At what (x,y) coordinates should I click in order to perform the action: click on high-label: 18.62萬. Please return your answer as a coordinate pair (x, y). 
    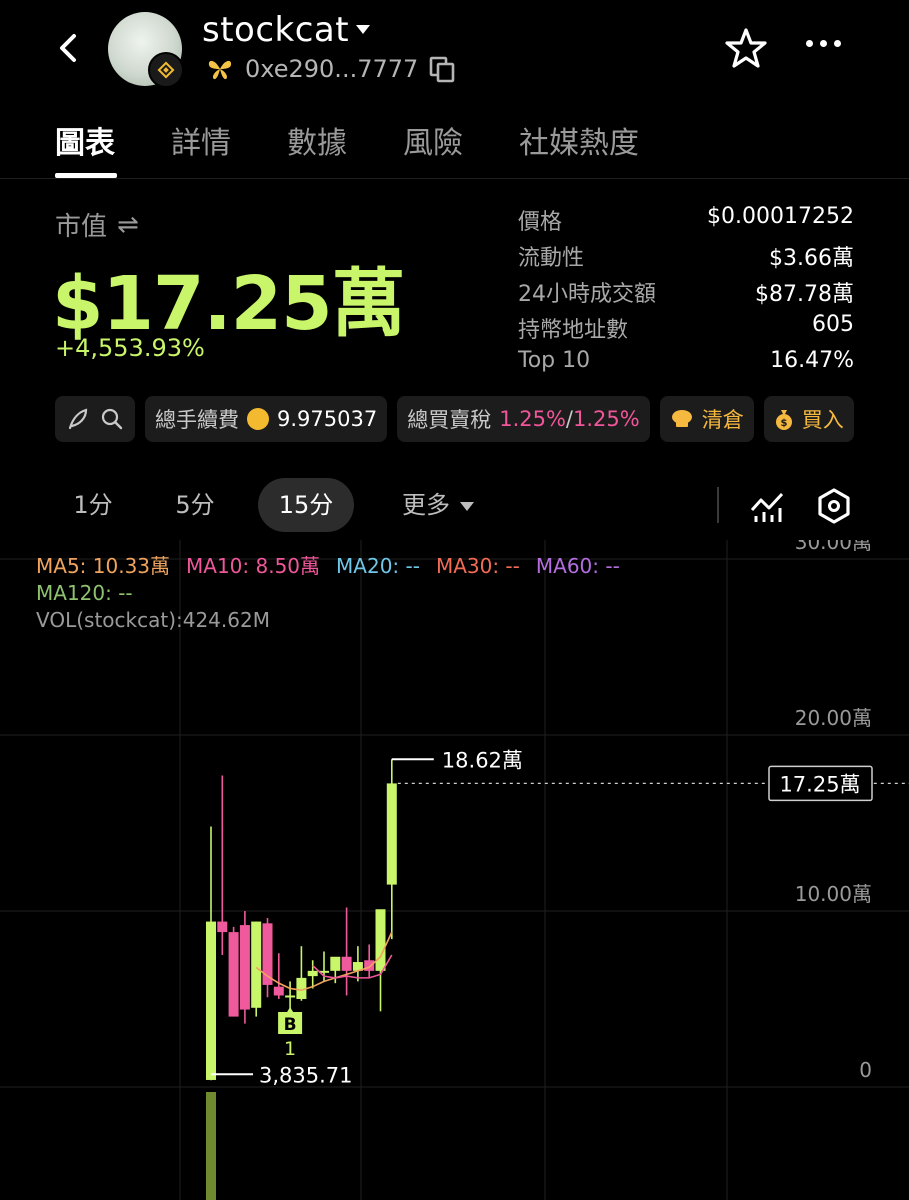
    Looking at the image, I should click on (482, 760).